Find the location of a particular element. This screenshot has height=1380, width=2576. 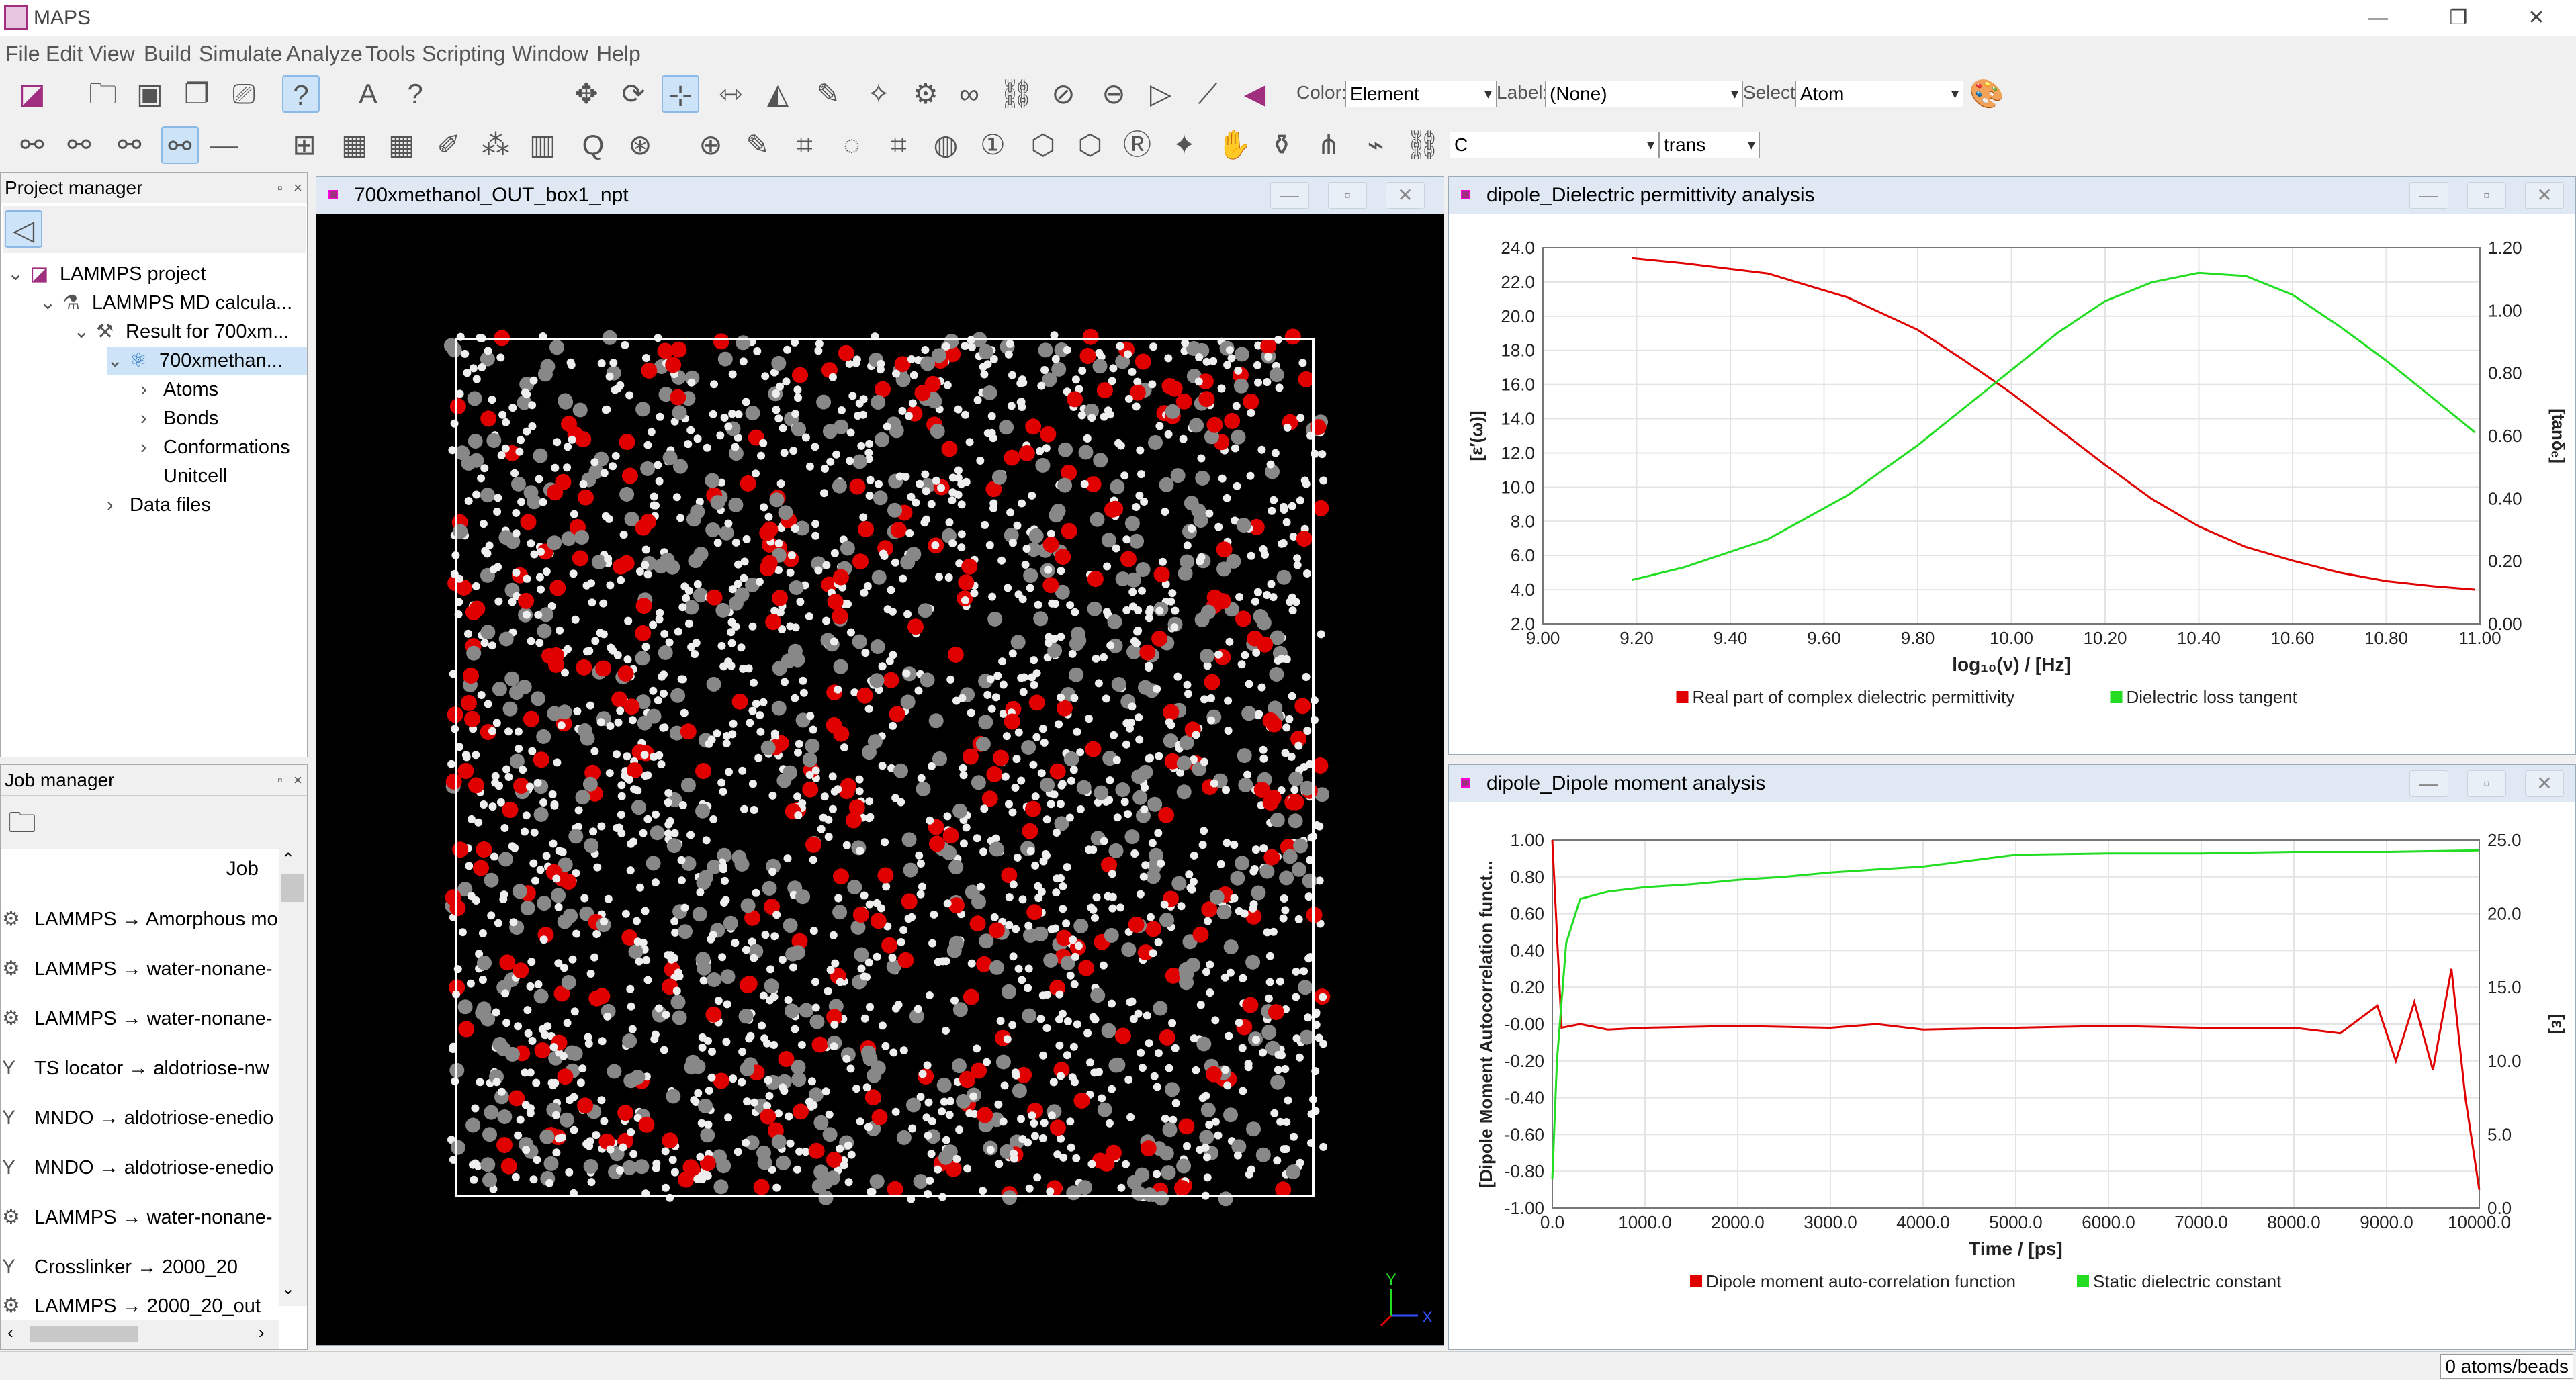

gear-icon: ⚙ is located at coordinates (926, 94).